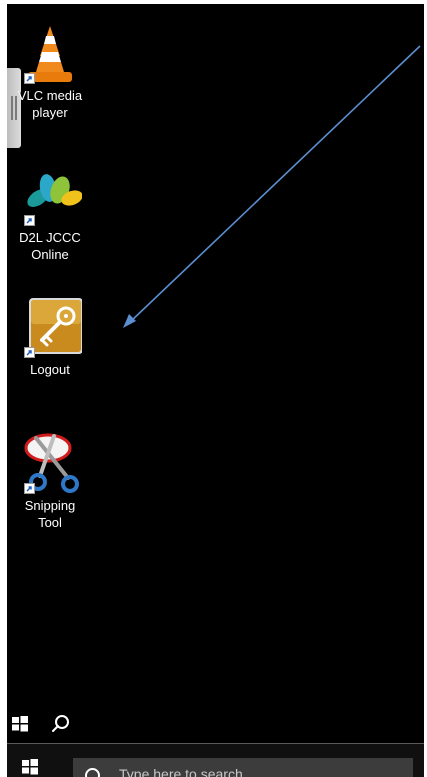 The height and width of the screenshot is (777, 427). Describe the element at coordinates (259, 771) in the screenshot. I see `search-input` at that location.